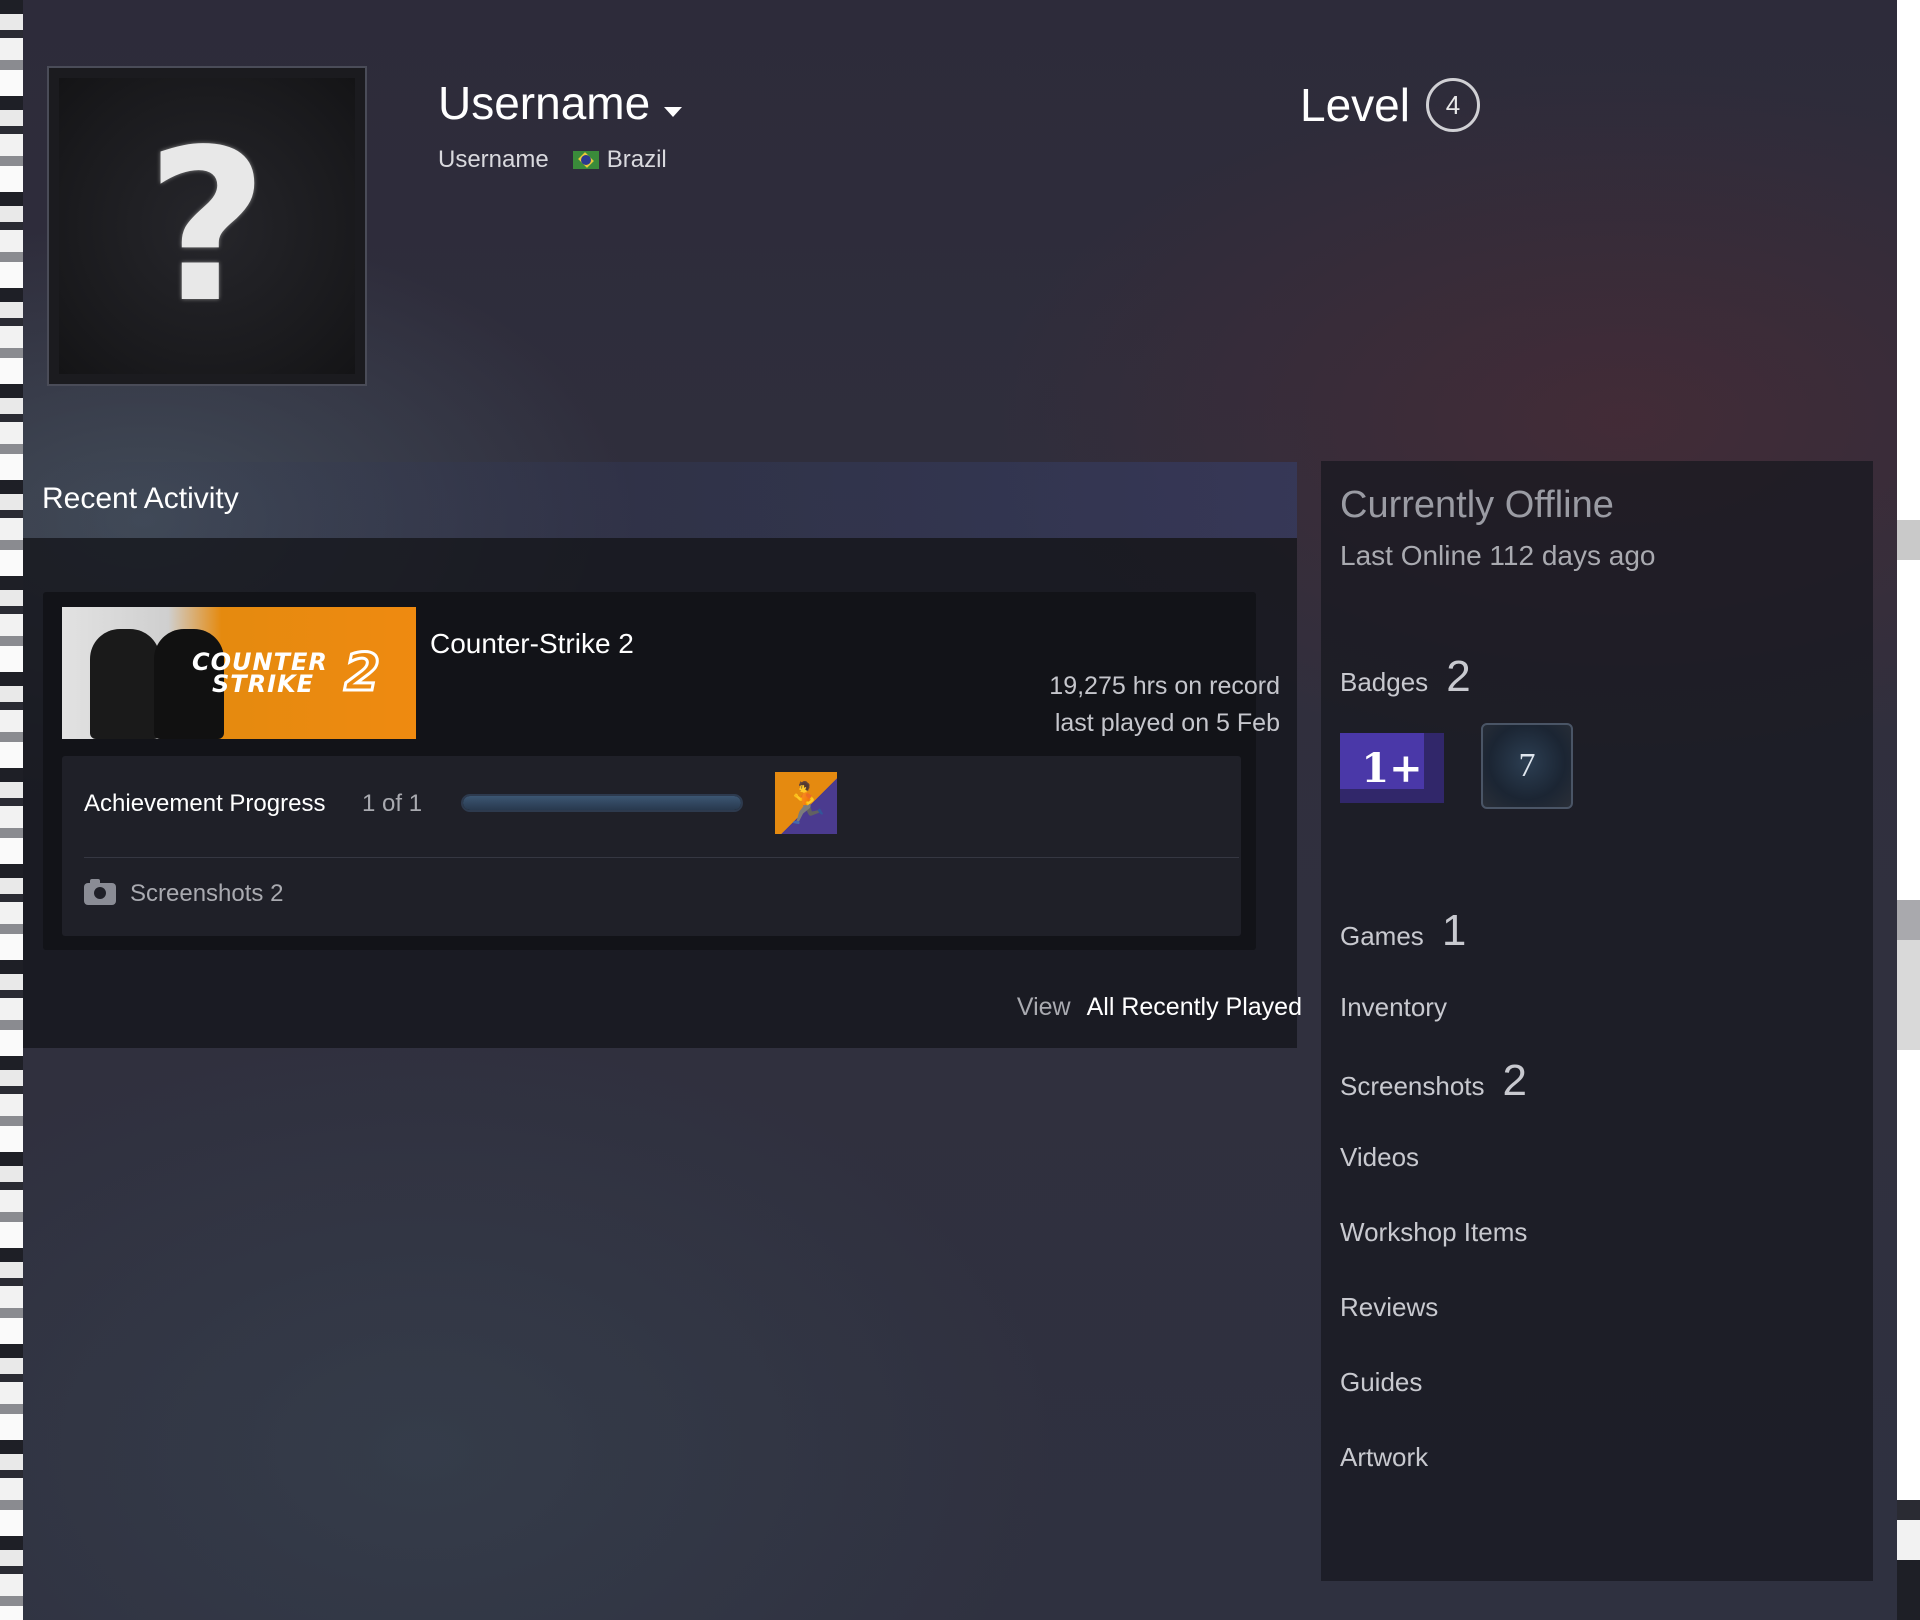 This screenshot has height=1620, width=1920. What do you see at coordinates (651, 846) in the screenshot?
I see `game-details-panel` at bounding box center [651, 846].